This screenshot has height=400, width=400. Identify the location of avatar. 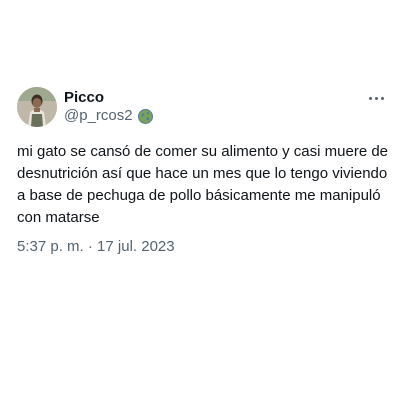
(37, 107).